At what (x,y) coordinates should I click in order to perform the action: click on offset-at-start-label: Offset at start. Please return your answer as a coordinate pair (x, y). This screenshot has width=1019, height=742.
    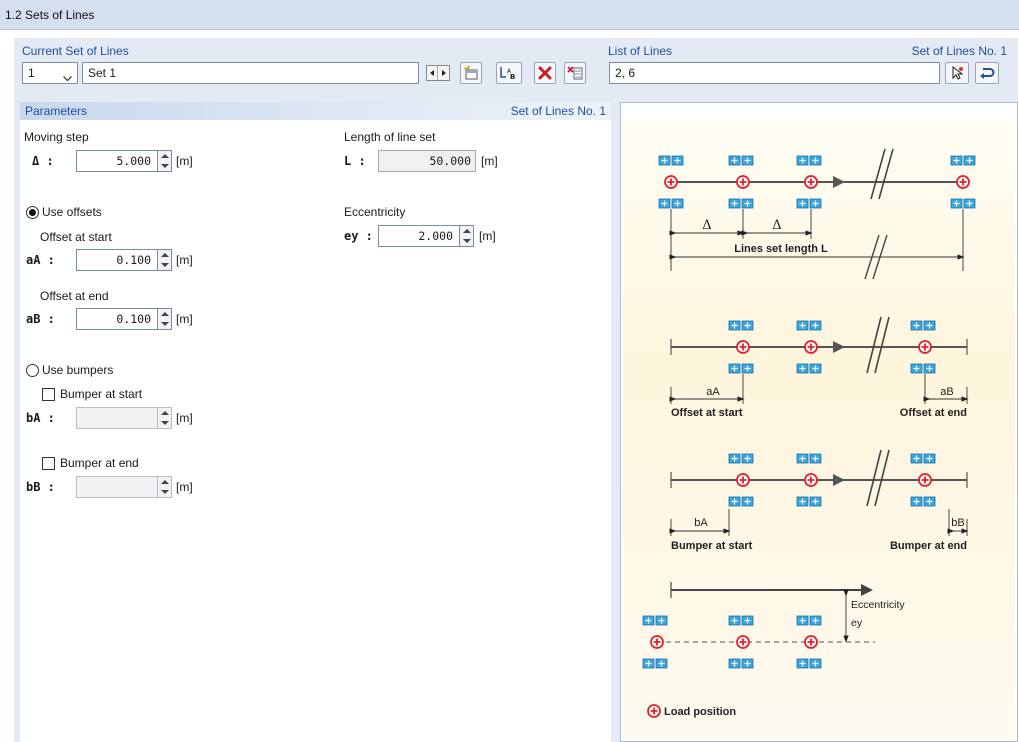
    Looking at the image, I should click on (707, 413).